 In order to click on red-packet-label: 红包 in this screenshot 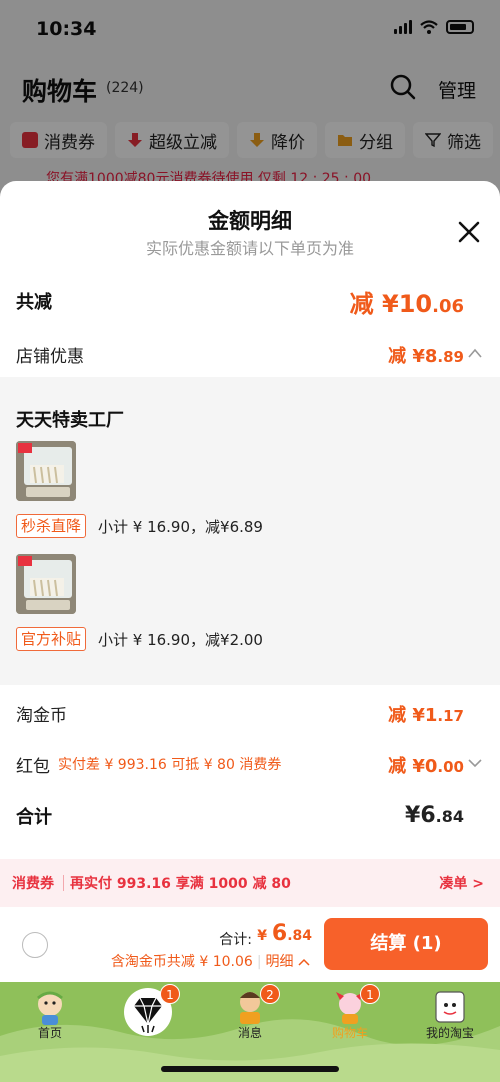, I will do `click(33, 767)`.